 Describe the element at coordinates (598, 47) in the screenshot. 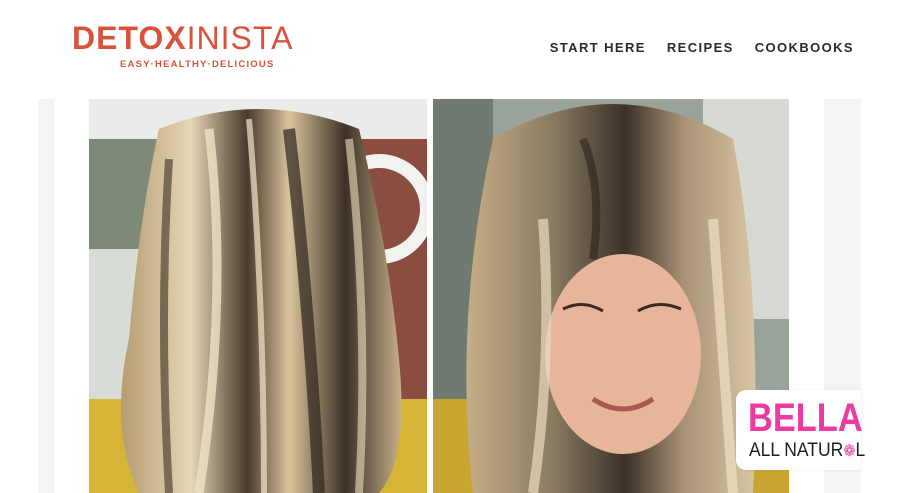

I see `nav-start-here: START HERE` at that location.